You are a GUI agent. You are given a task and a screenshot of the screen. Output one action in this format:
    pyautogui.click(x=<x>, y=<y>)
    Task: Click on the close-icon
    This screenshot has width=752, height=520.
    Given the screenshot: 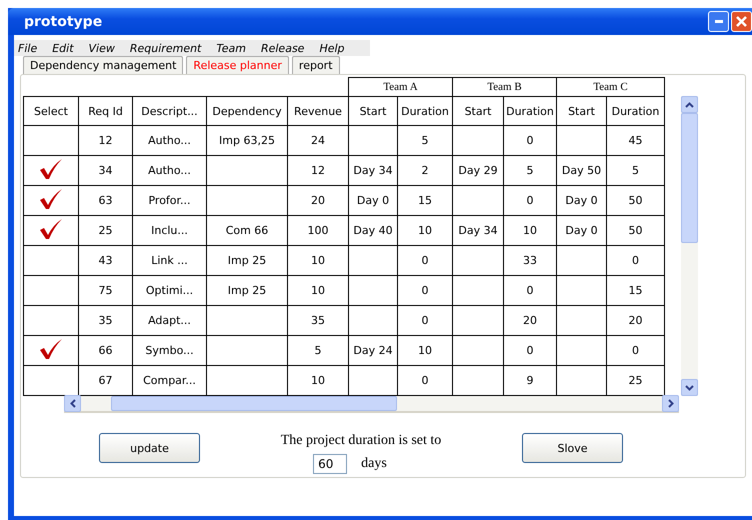 What is the action you would take?
    pyautogui.click(x=741, y=21)
    